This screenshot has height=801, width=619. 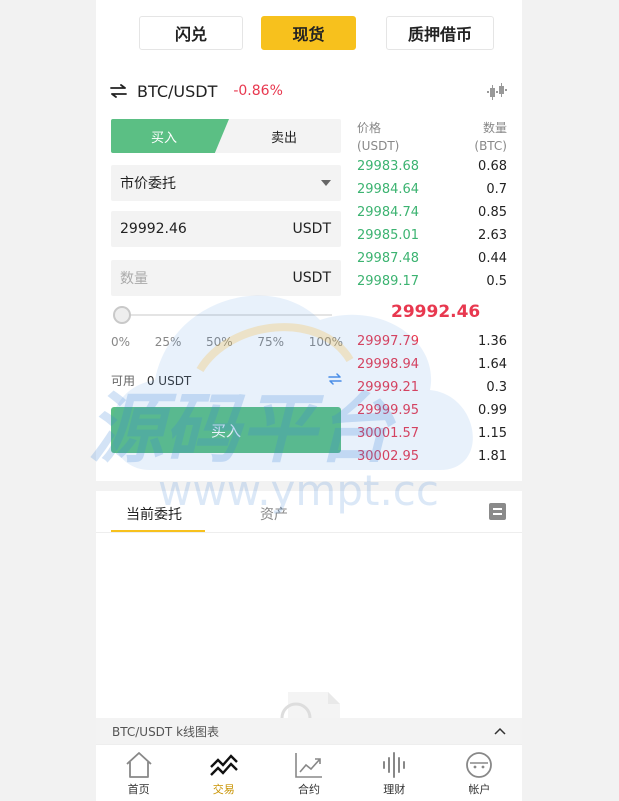 What do you see at coordinates (153, 229) in the screenshot?
I see `price-value: 29992.46` at bounding box center [153, 229].